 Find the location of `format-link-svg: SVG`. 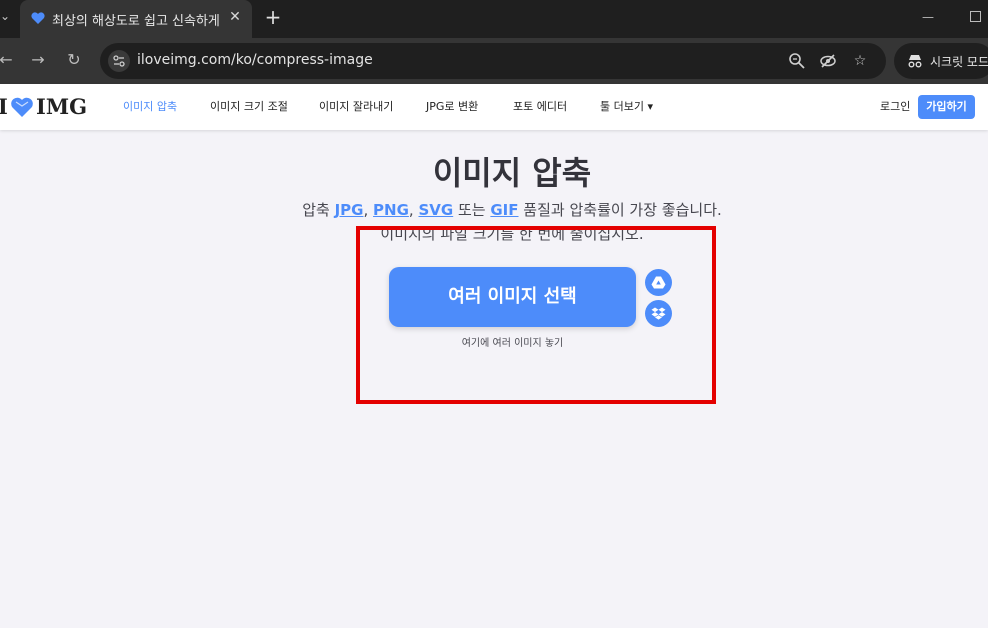

format-link-svg: SVG is located at coordinates (435, 210).